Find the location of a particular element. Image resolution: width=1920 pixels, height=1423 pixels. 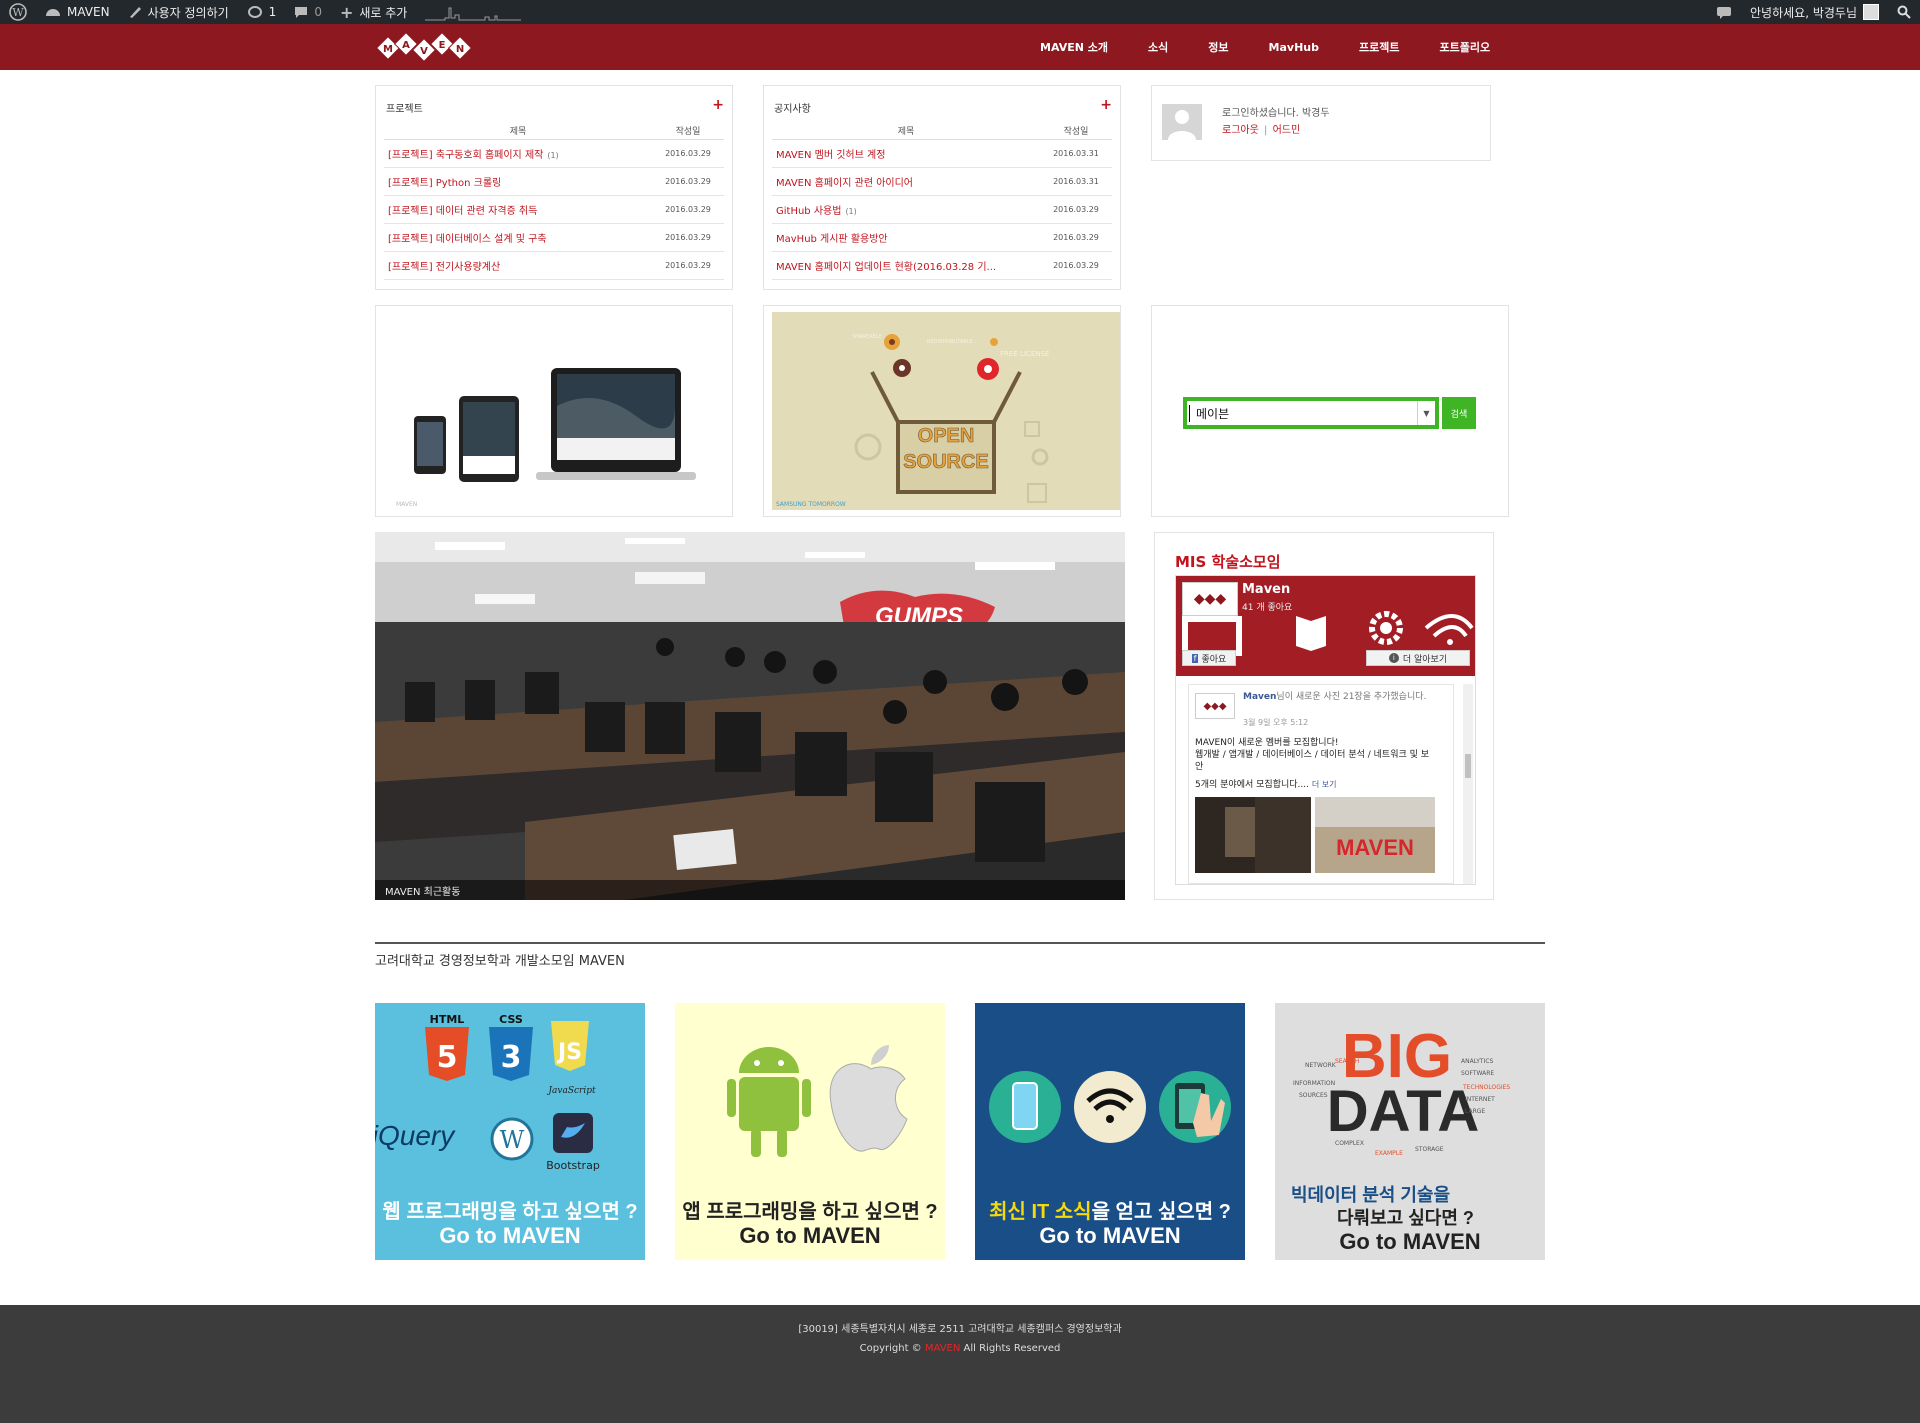

logout-link: 로그아웃 is located at coordinates (1240, 130).